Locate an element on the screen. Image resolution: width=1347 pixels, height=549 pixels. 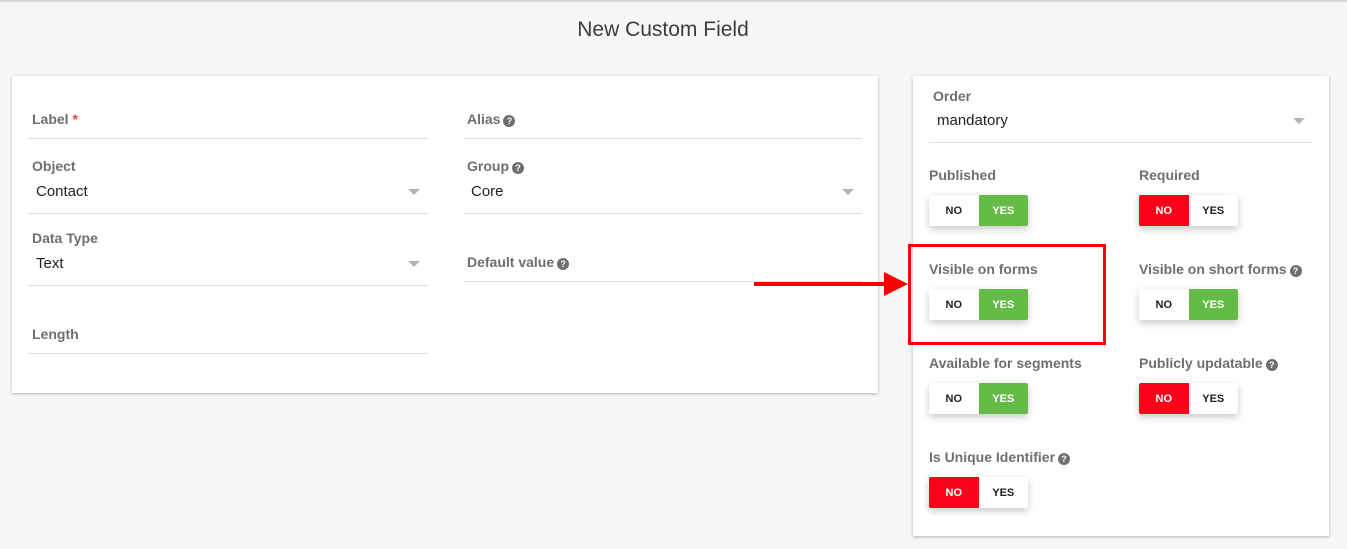
data-type-select: Data Type Text is located at coordinates (228, 255).